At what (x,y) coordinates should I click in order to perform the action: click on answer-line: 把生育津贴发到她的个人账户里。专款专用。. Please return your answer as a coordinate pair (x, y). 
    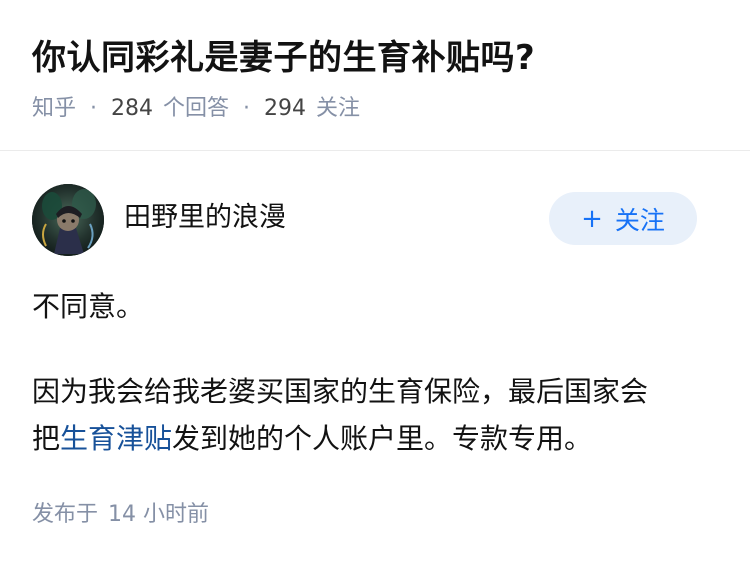
    Looking at the image, I should click on (377, 438).